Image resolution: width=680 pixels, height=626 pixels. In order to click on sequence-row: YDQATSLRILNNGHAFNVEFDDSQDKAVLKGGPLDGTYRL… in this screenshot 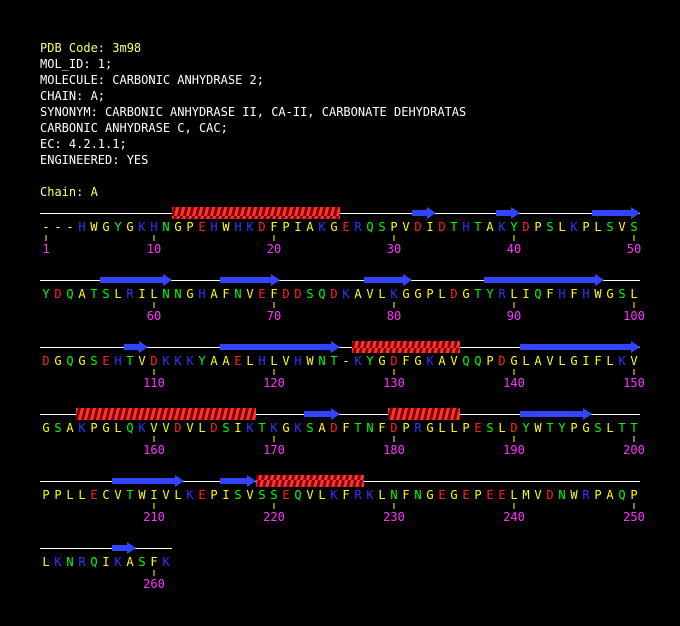, I will do `click(342, 298)`.